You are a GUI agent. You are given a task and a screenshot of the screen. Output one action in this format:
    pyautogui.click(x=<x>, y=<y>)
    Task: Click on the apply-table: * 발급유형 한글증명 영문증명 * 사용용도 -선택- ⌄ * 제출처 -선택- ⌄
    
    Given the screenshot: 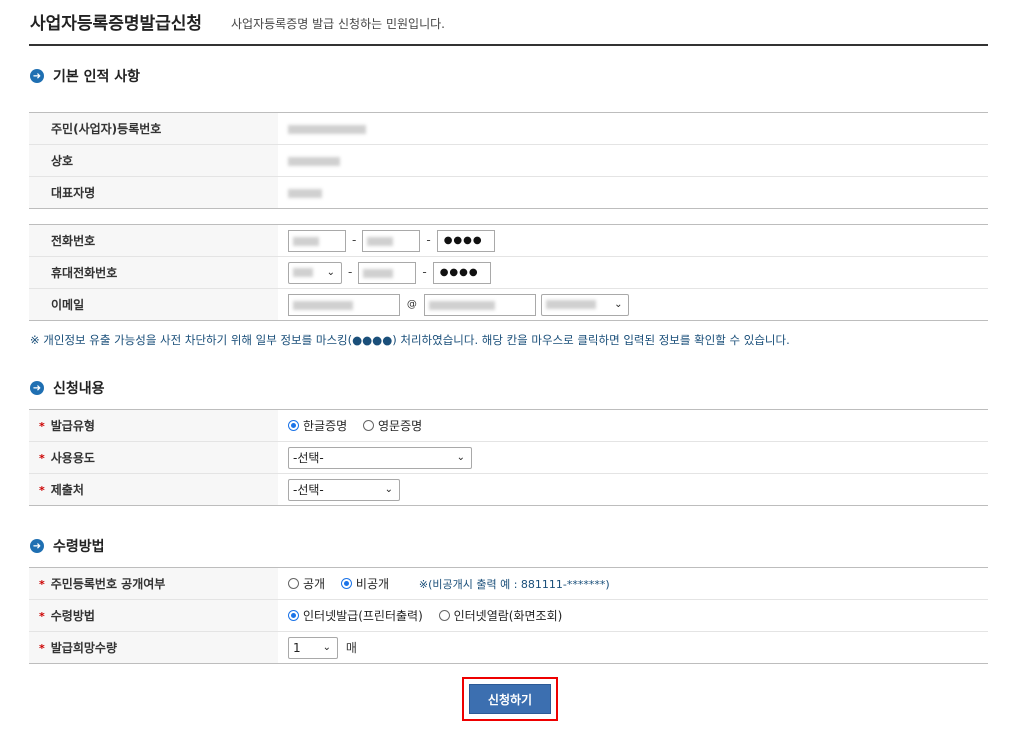 What is the action you would take?
    pyautogui.click(x=508, y=457)
    